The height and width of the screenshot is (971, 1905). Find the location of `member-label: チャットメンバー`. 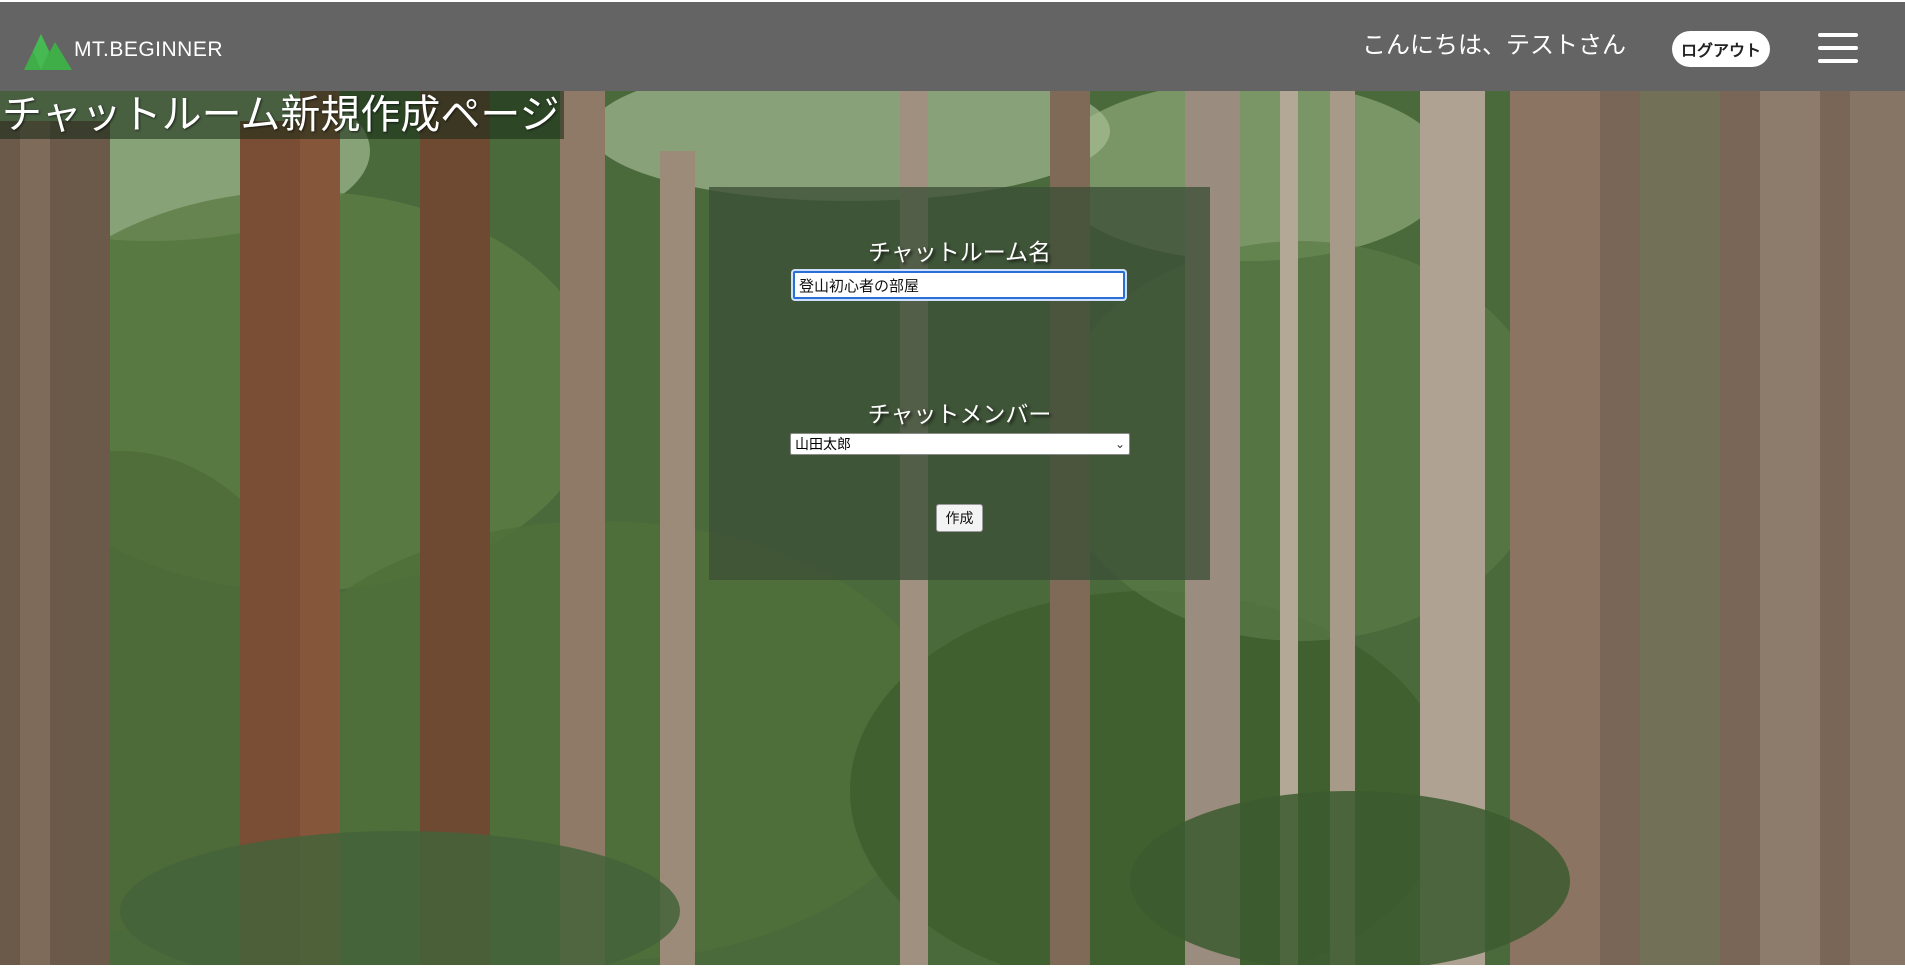

member-label: チャットメンバー is located at coordinates (959, 415).